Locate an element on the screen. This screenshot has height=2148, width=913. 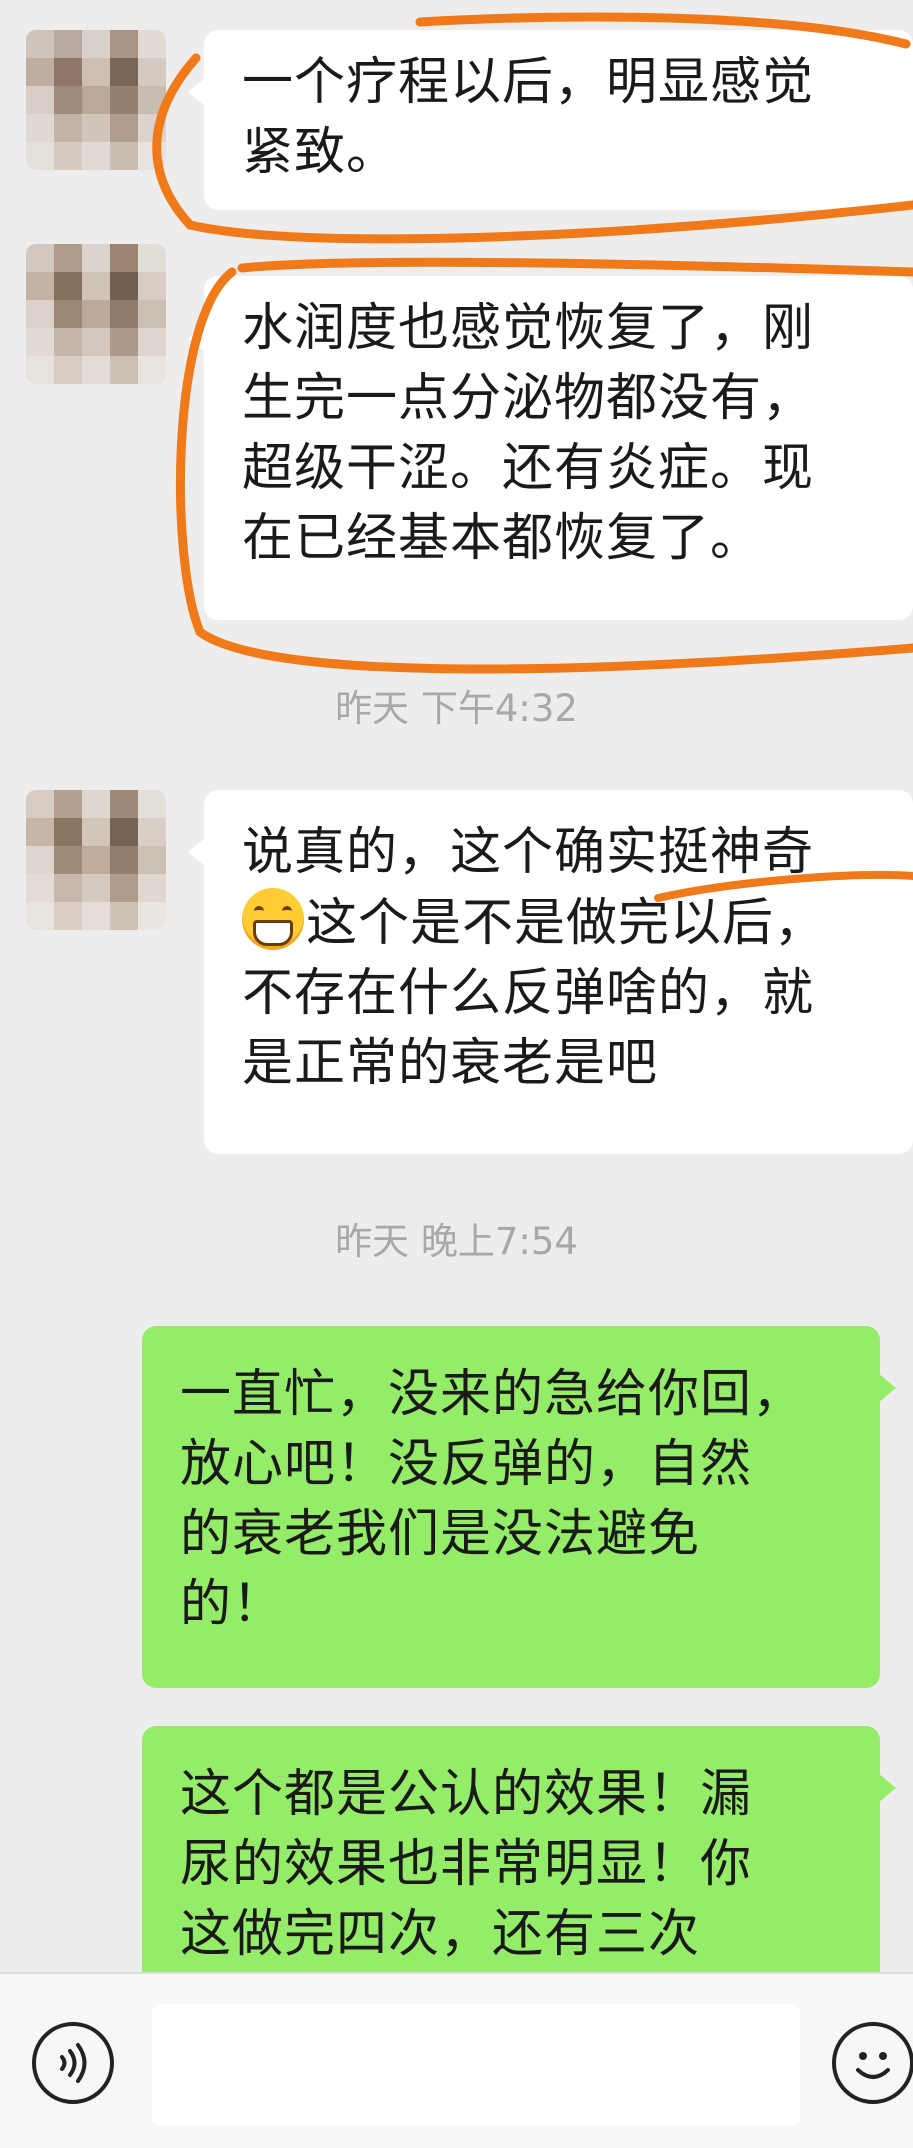
message-line: 这个都是公认的效果！漏 is located at coordinates (466, 1794).